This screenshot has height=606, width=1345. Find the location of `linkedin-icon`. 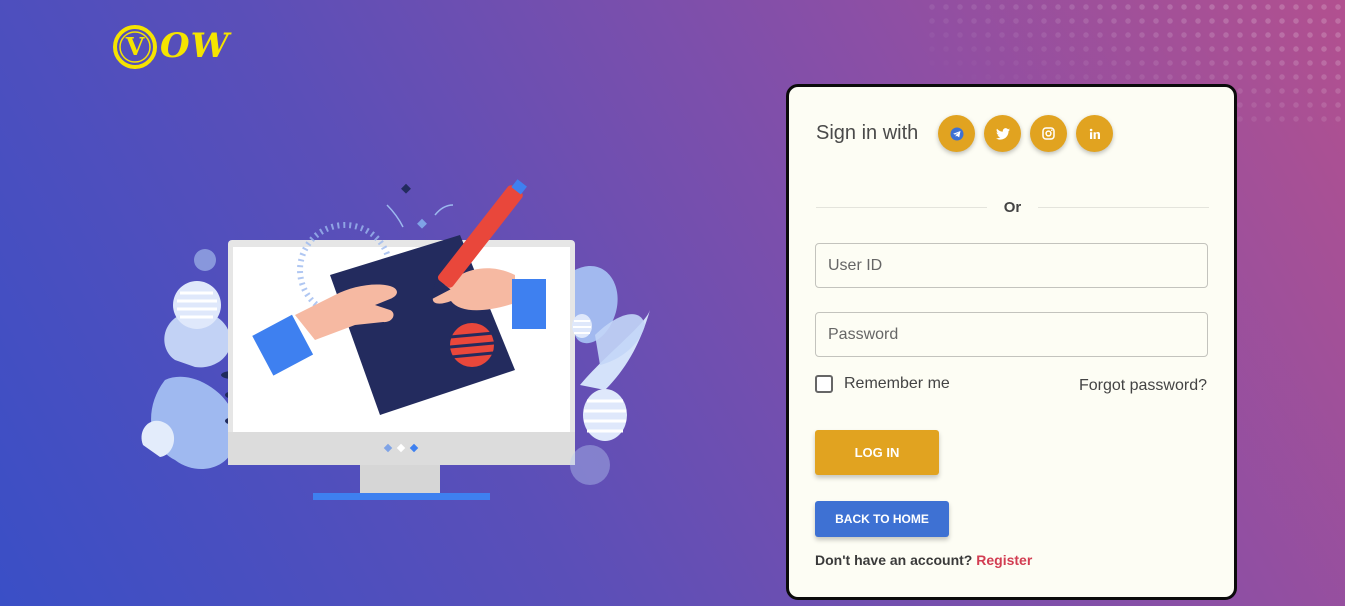

linkedin-icon is located at coordinates (1094, 133).